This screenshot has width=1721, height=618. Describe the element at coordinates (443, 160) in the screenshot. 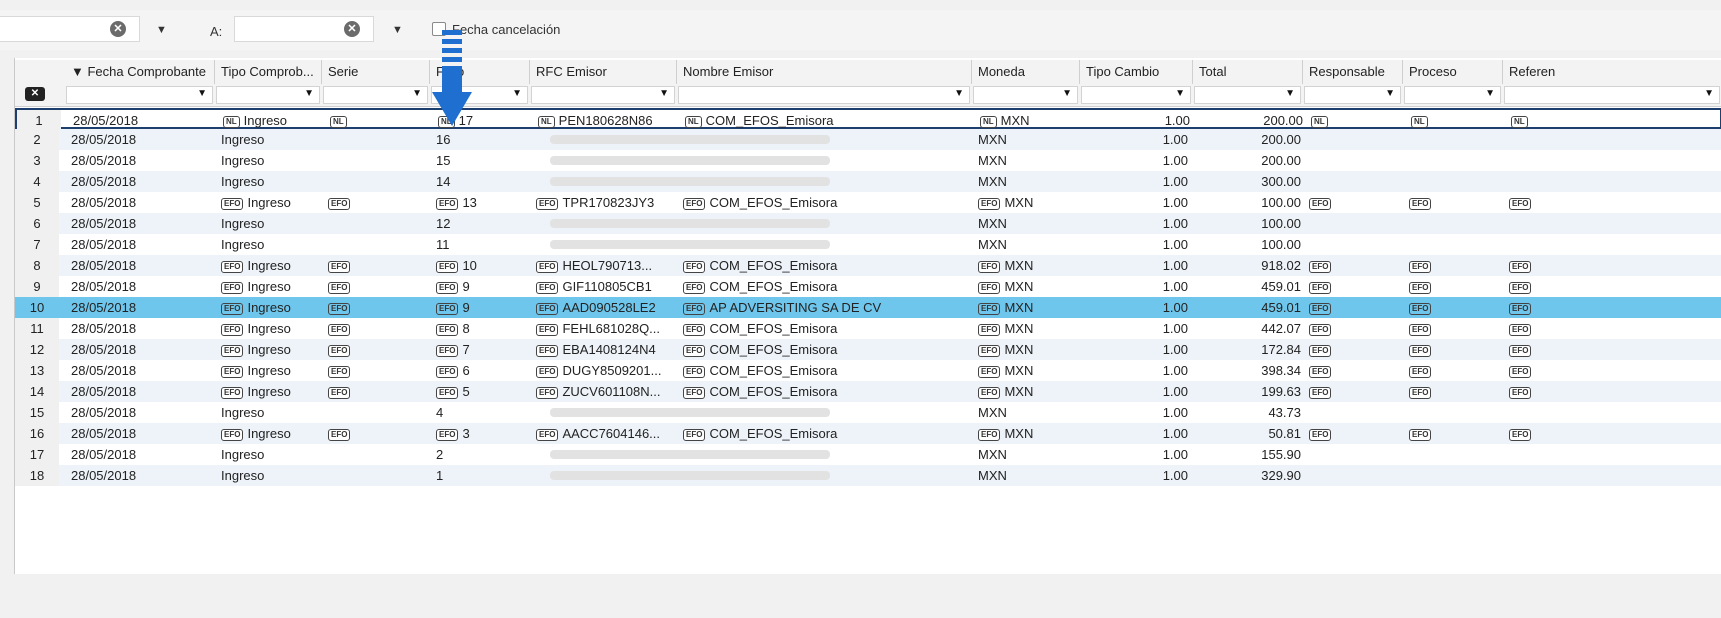

I see `cell-folio-text: 15` at that location.